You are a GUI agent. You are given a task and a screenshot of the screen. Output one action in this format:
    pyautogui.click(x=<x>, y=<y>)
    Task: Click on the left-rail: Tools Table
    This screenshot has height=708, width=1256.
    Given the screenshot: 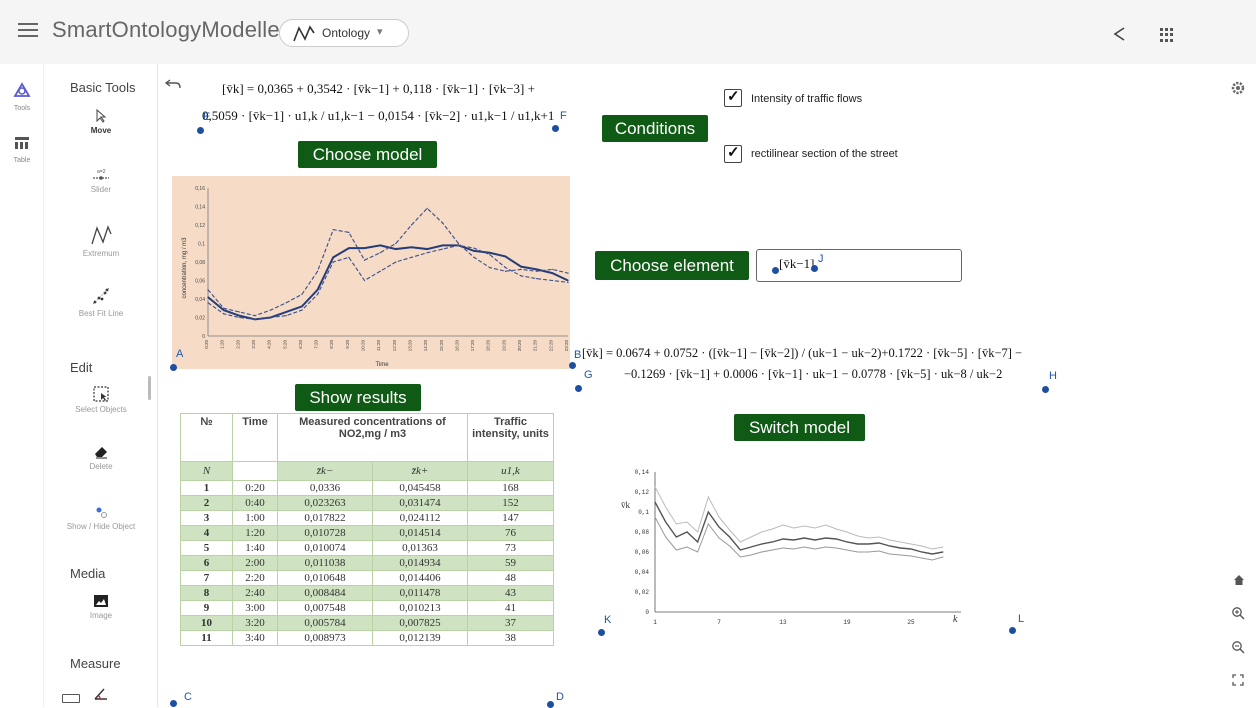 What is the action you would take?
    pyautogui.click(x=22, y=385)
    